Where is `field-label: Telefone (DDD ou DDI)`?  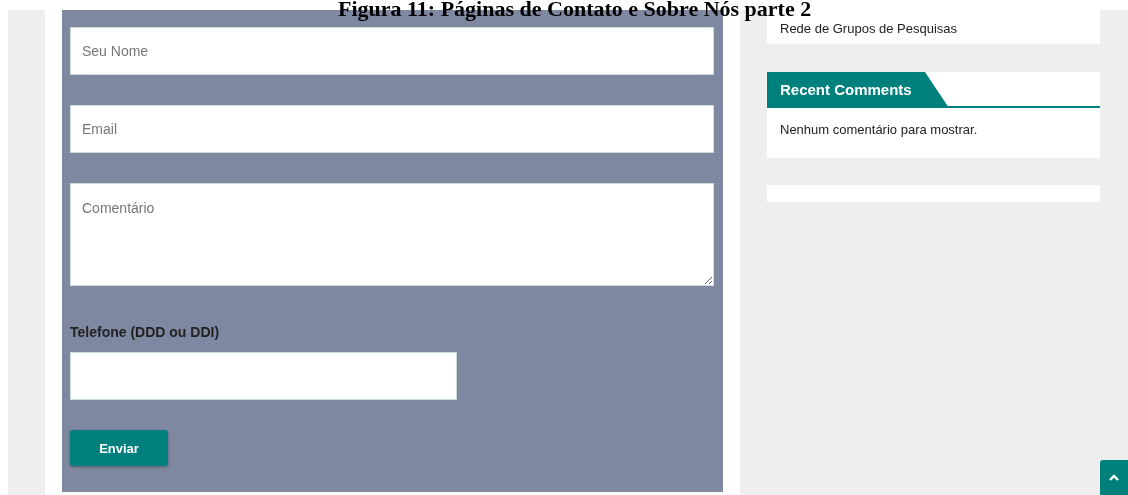
field-label: Telefone (DDD ou DDI) is located at coordinates (145, 332).